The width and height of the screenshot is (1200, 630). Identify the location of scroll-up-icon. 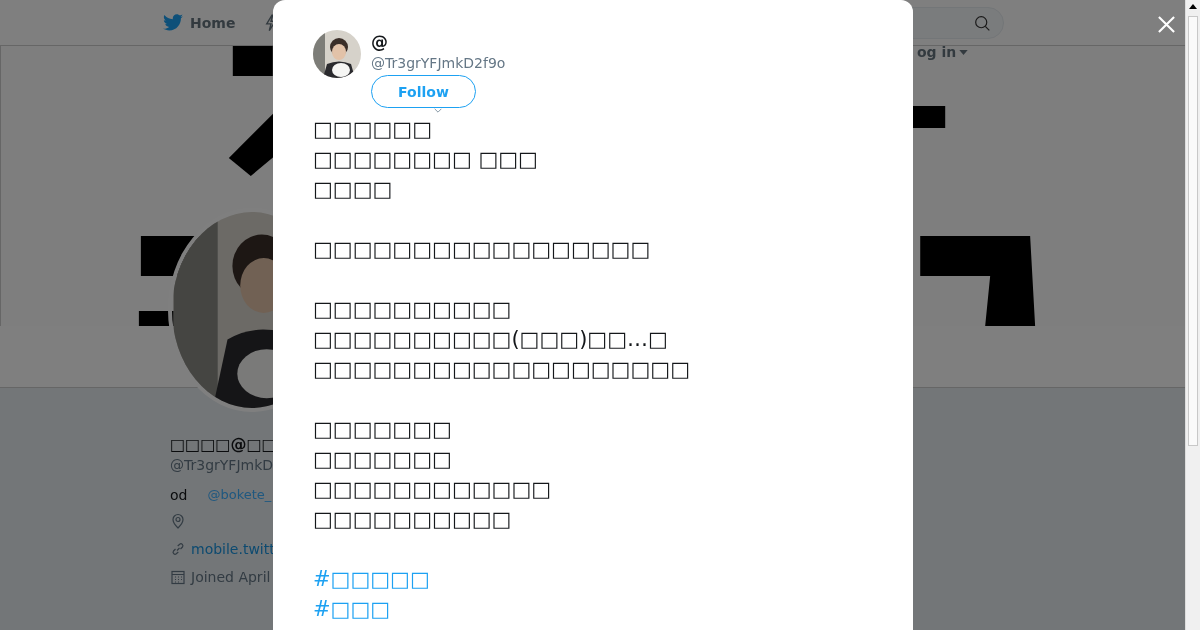
(1193, 6).